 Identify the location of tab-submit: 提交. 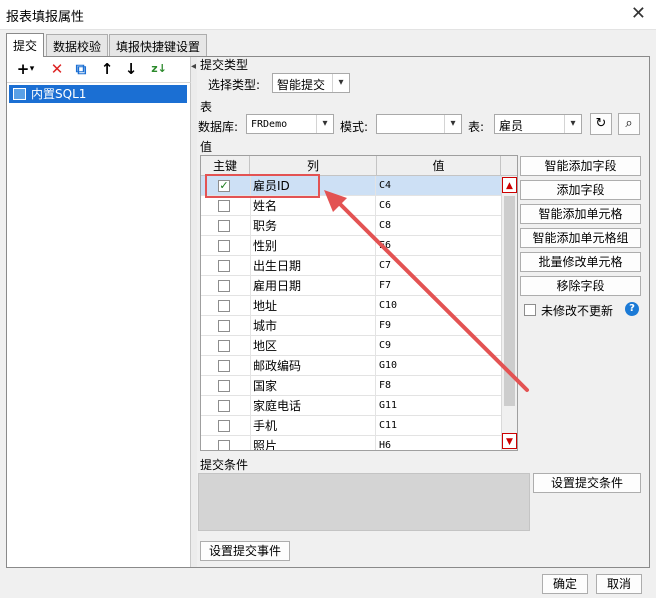
(25, 45).